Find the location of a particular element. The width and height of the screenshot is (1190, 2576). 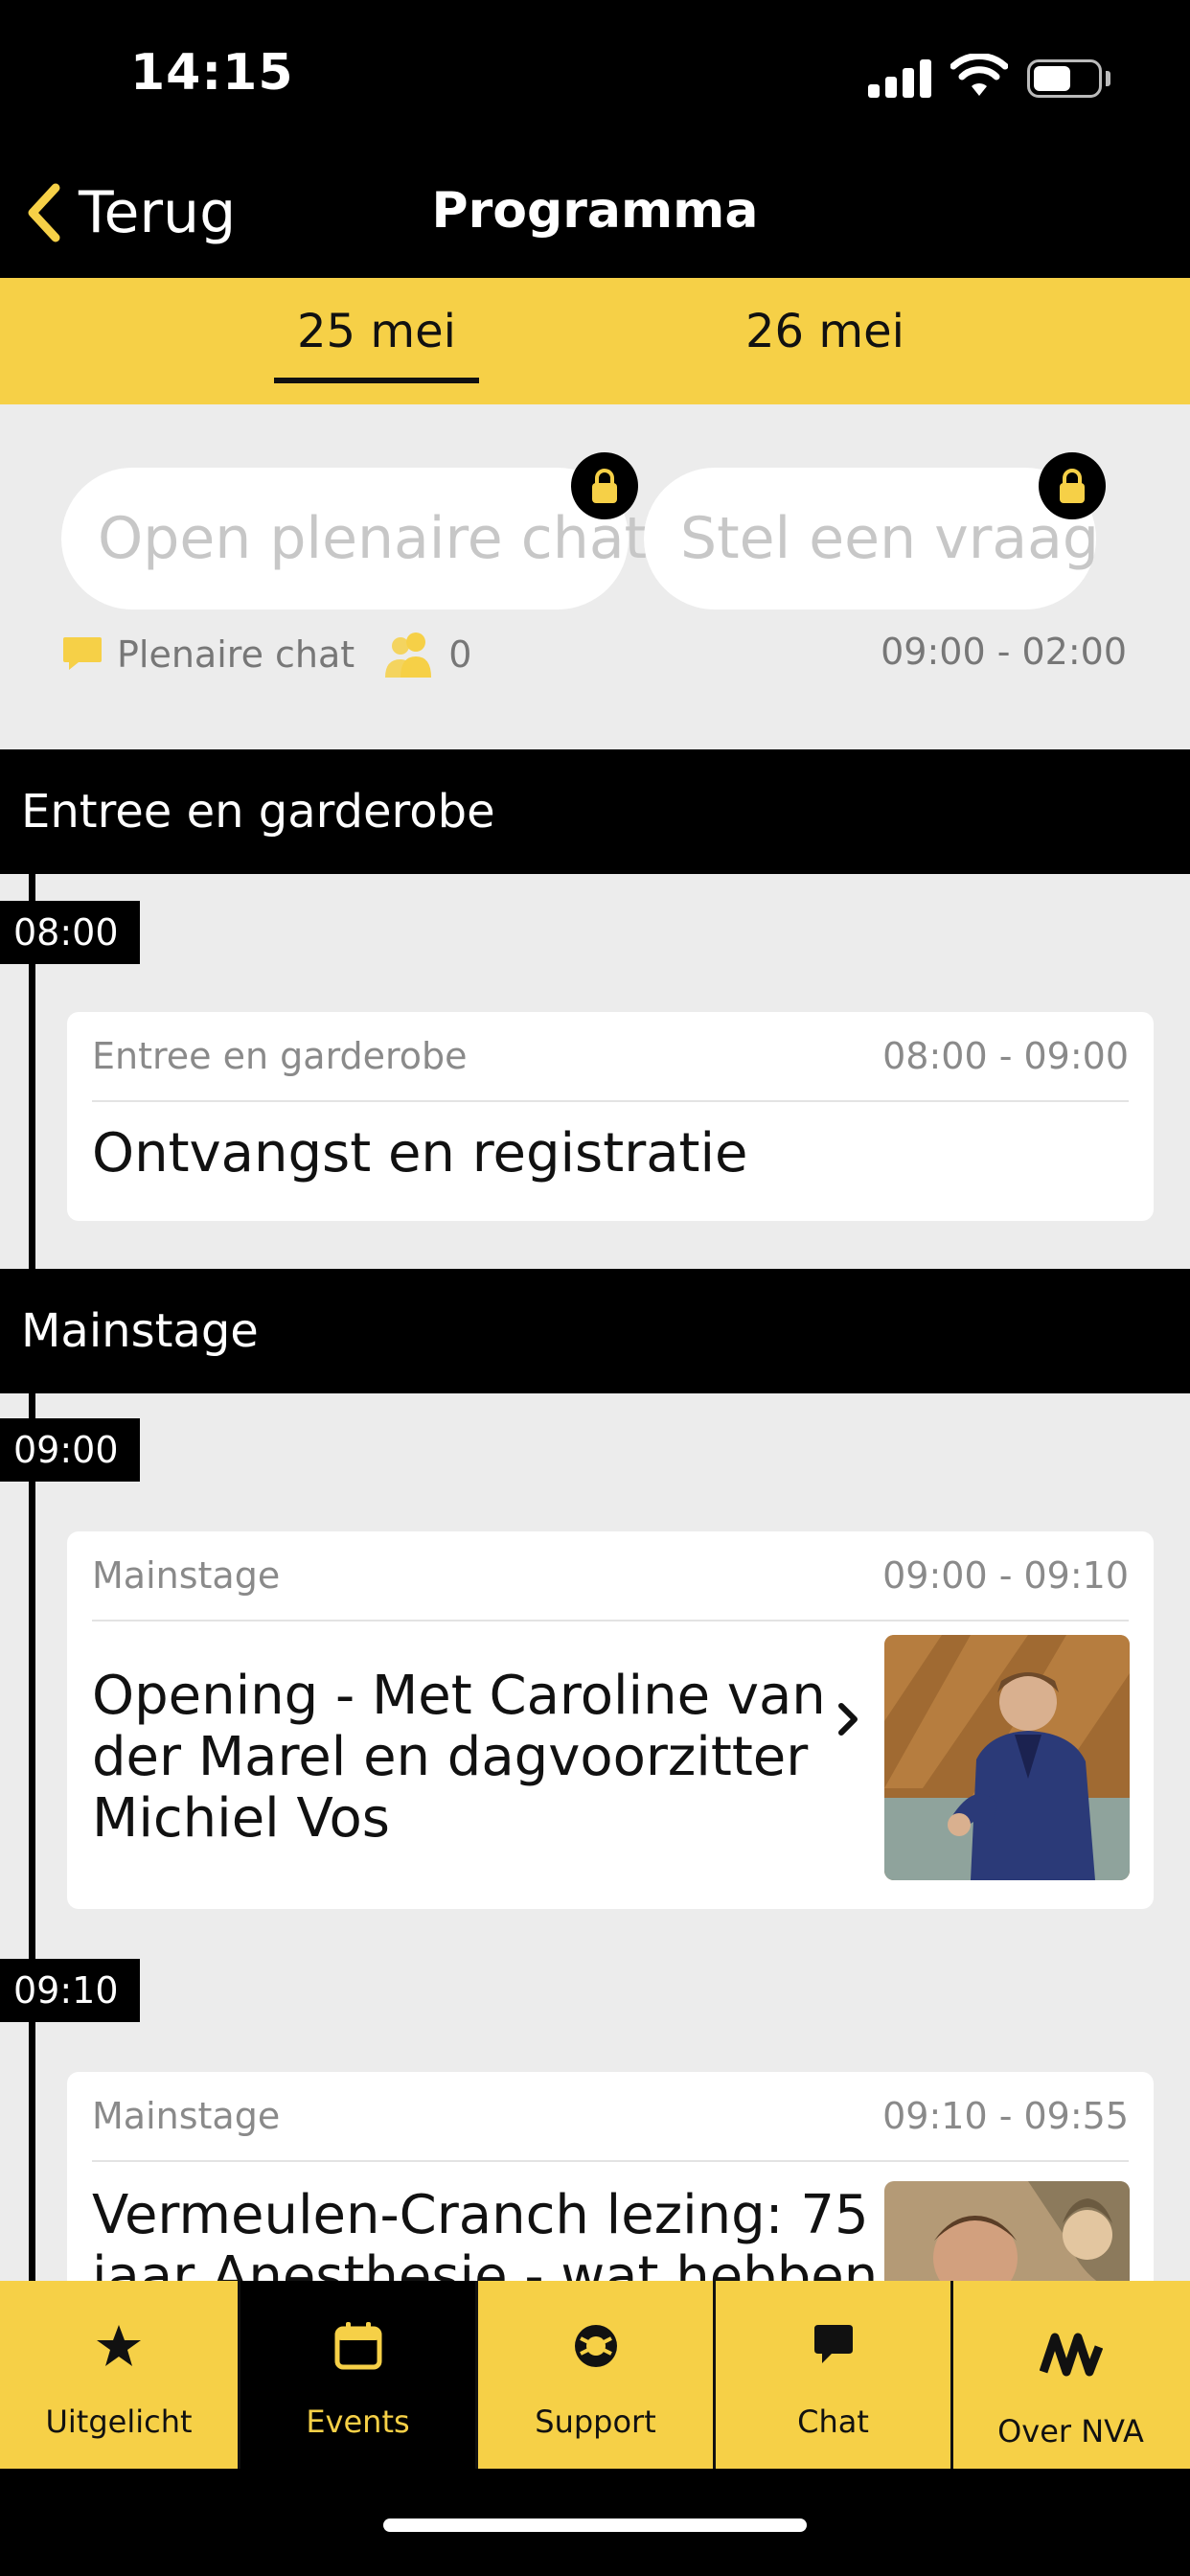

session-title-line: Michiel Vos is located at coordinates (241, 1818).